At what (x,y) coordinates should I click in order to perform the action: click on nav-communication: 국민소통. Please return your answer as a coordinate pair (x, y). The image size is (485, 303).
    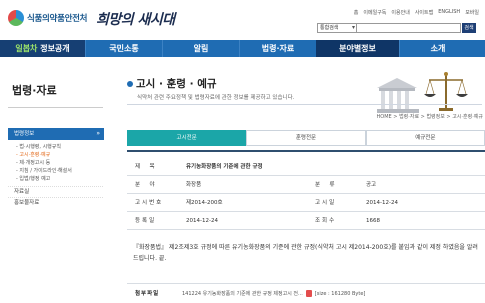
    Looking at the image, I should click on (123, 48).